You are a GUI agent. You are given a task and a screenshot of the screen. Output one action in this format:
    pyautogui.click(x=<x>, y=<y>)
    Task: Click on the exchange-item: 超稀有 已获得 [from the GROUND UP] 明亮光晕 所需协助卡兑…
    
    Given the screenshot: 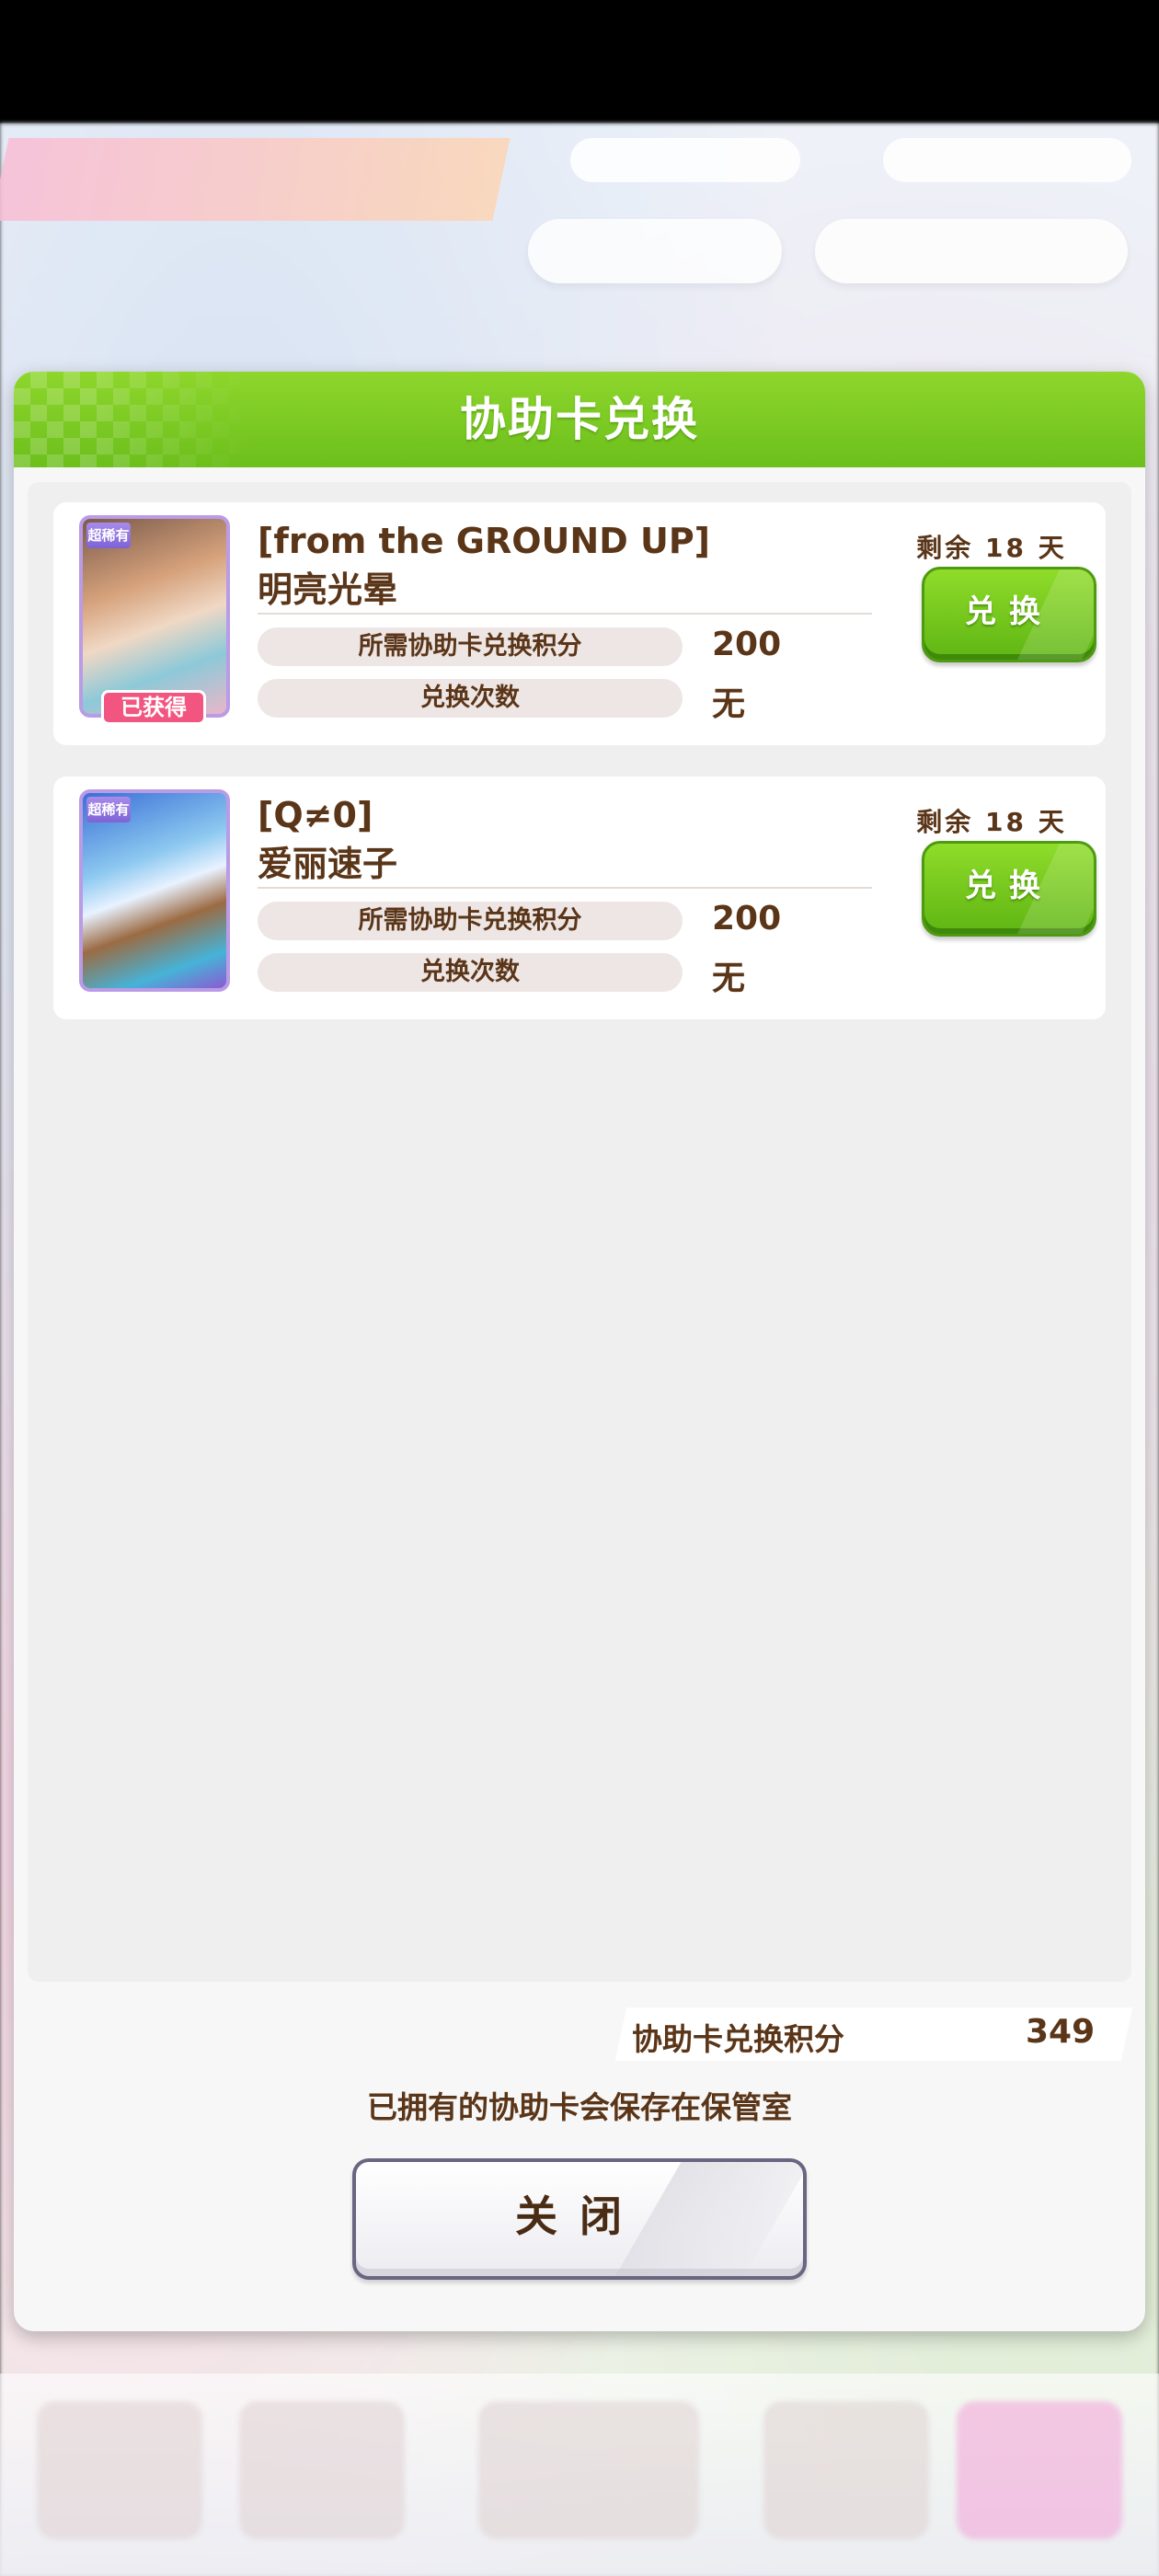 What is the action you would take?
    pyautogui.click(x=579, y=623)
    